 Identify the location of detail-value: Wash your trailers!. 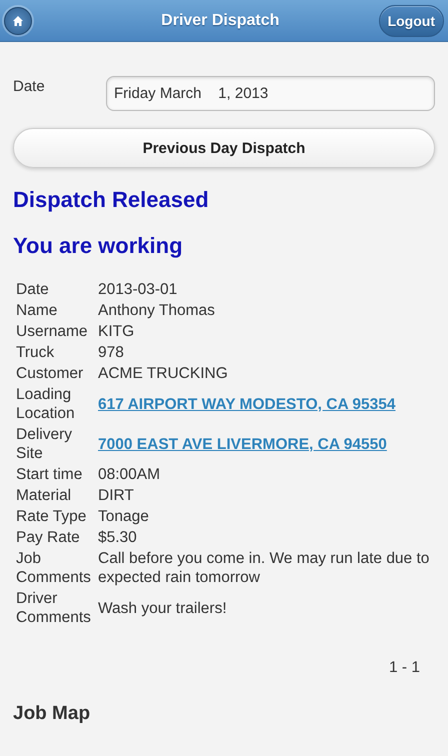
(162, 608).